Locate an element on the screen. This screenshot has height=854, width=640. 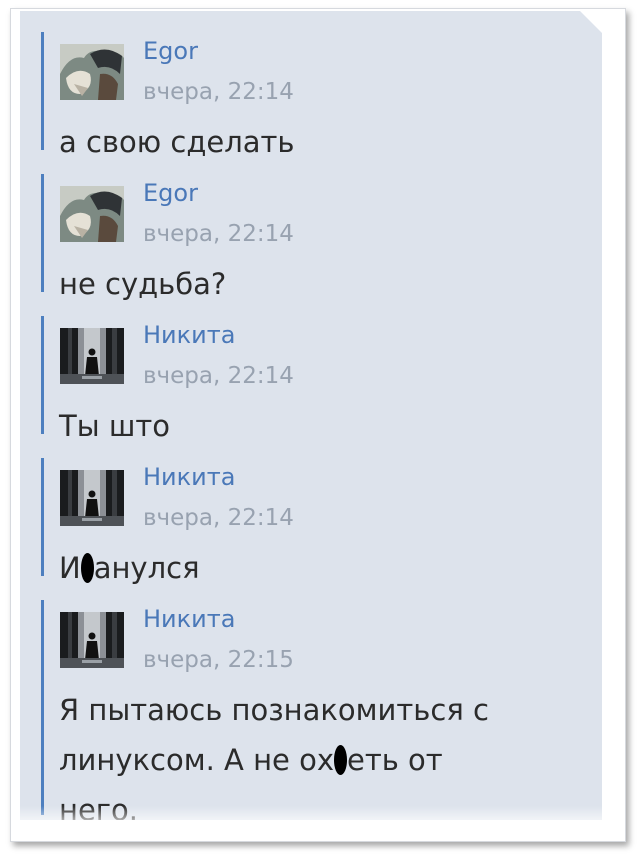
message-text-part: не судьба? is located at coordinates (143, 284).